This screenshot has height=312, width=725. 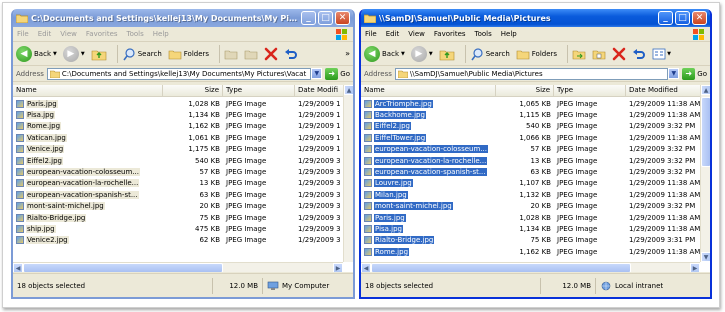 I want to click on views-button: ▼, so click(x=661, y=54).